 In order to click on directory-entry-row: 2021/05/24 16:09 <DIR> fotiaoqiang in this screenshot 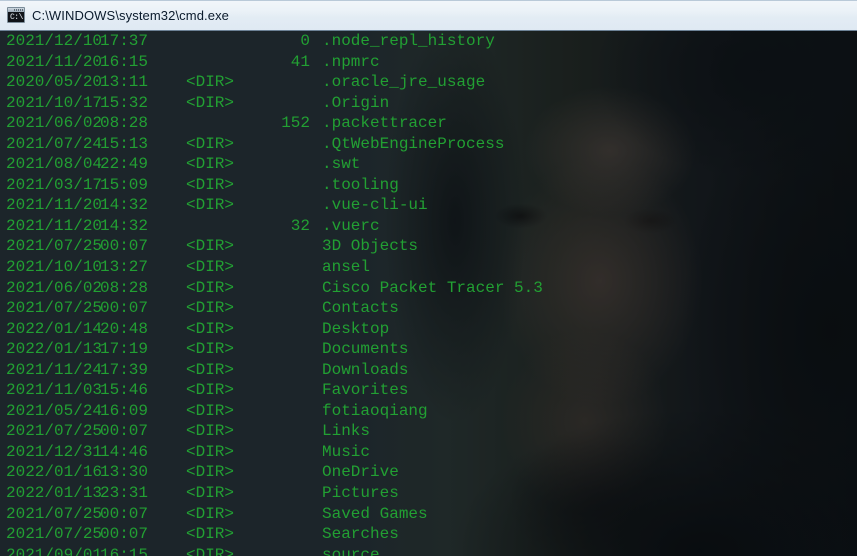, I will do `click(428, 411)`.